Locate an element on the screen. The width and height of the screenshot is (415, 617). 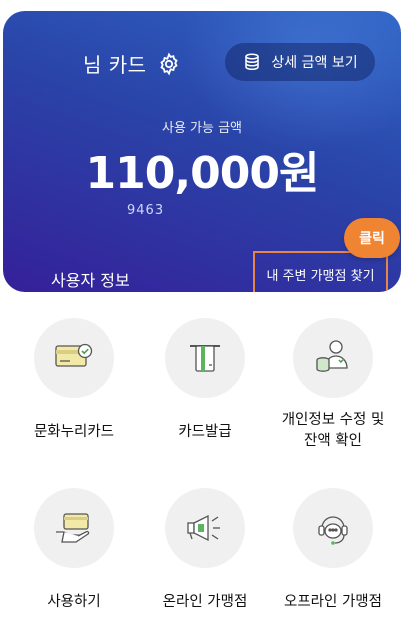
detail-amount-button: 상세 금액 보기 is located at coordinates (300, 62).